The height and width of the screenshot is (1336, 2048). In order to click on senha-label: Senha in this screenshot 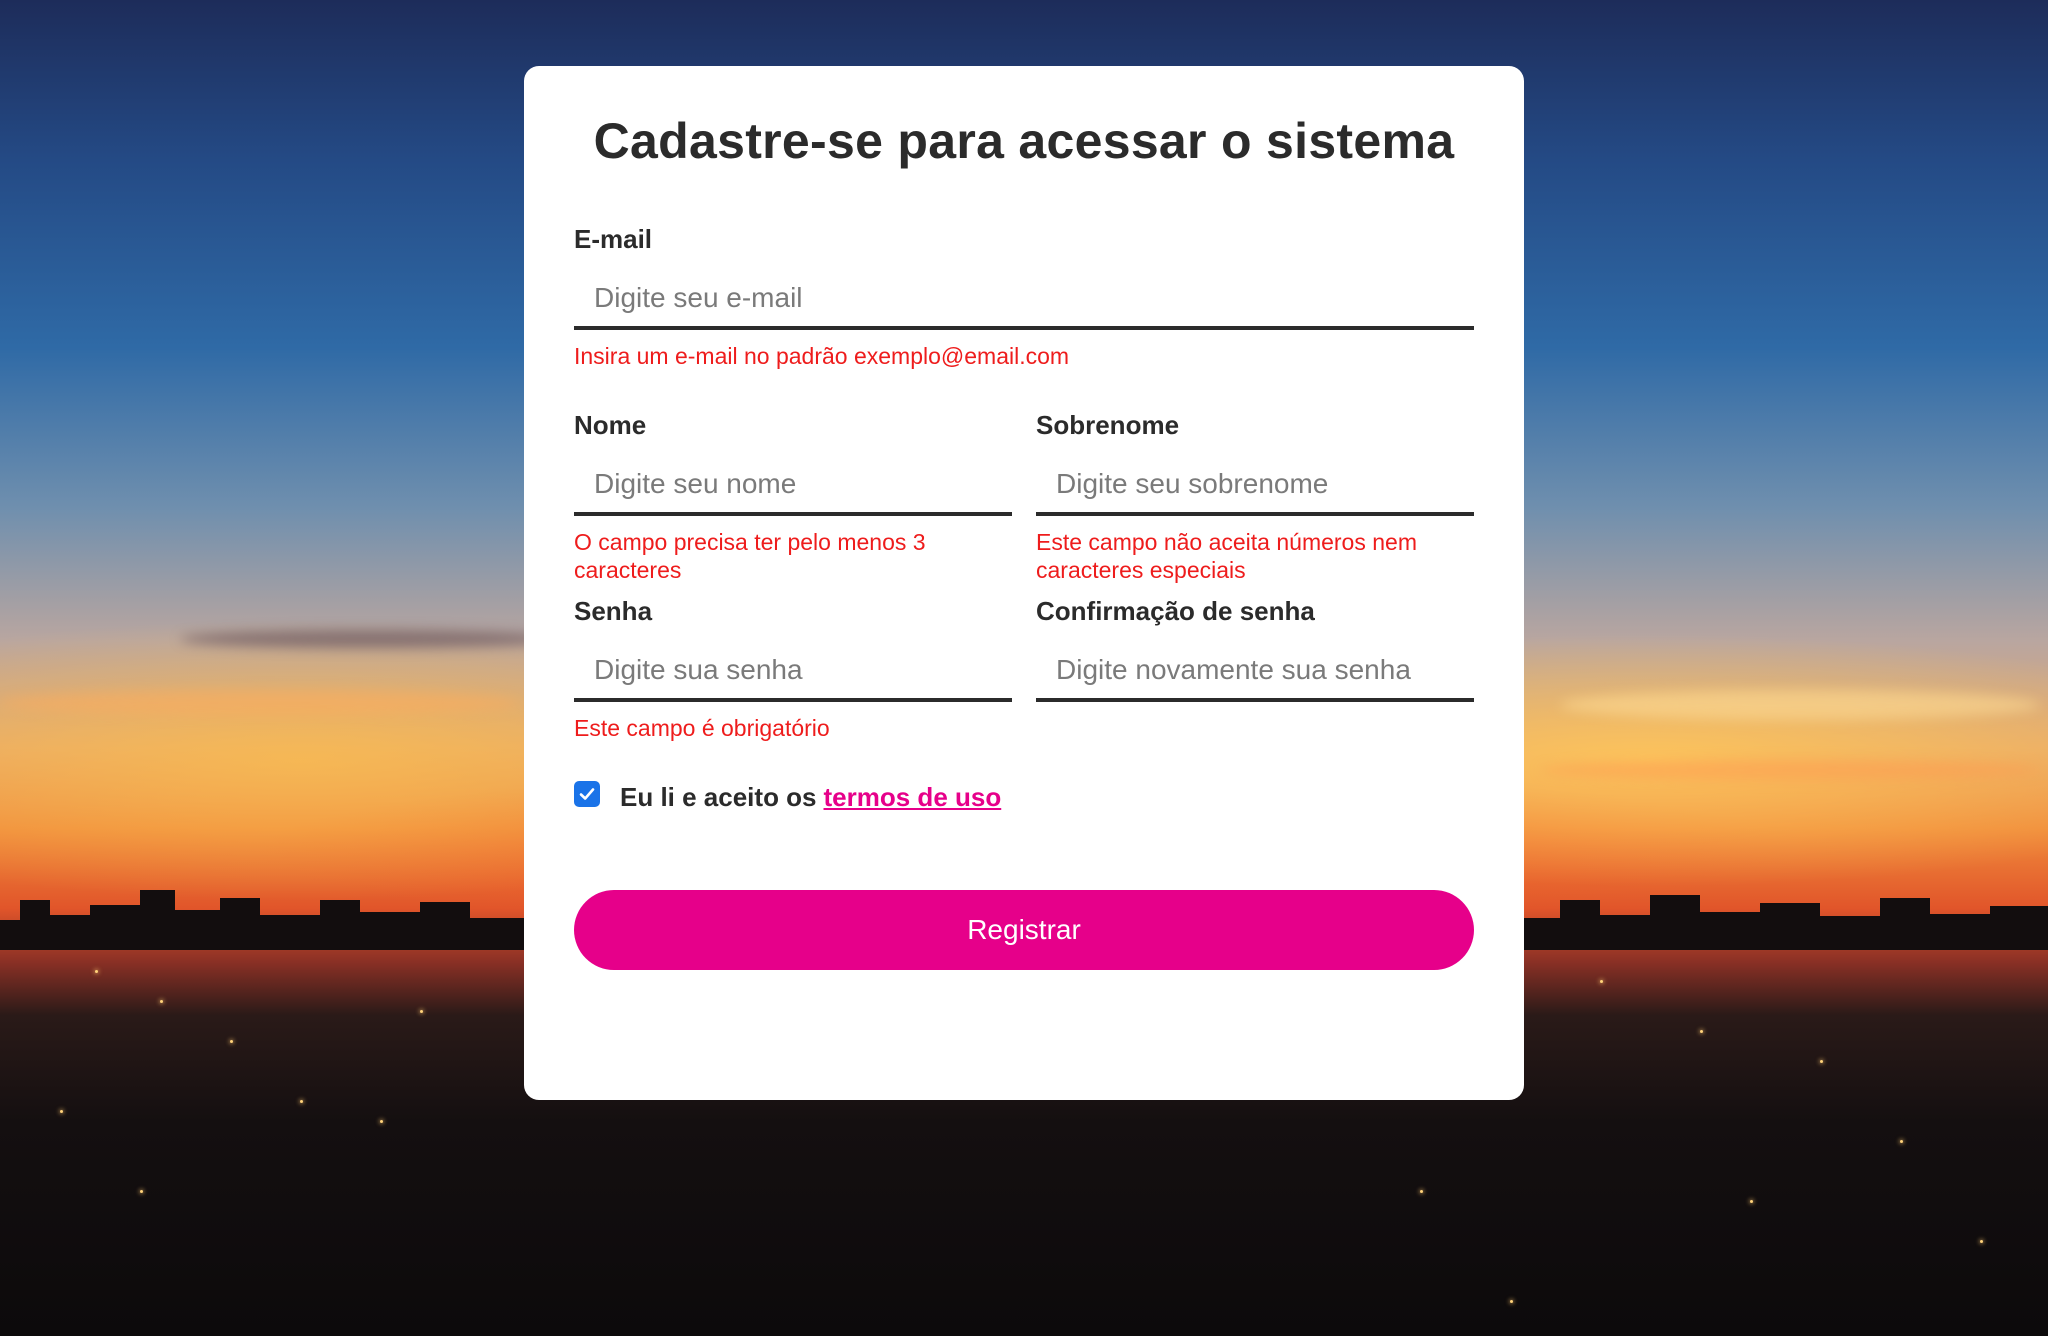, I will do `click(613, 611)`.